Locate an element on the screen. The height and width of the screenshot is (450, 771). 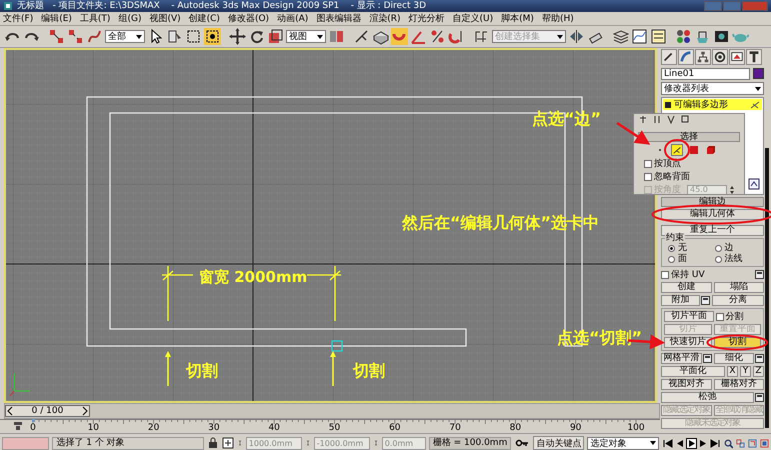
tool-button: 快速切片 is located at coordinates (688, 342).